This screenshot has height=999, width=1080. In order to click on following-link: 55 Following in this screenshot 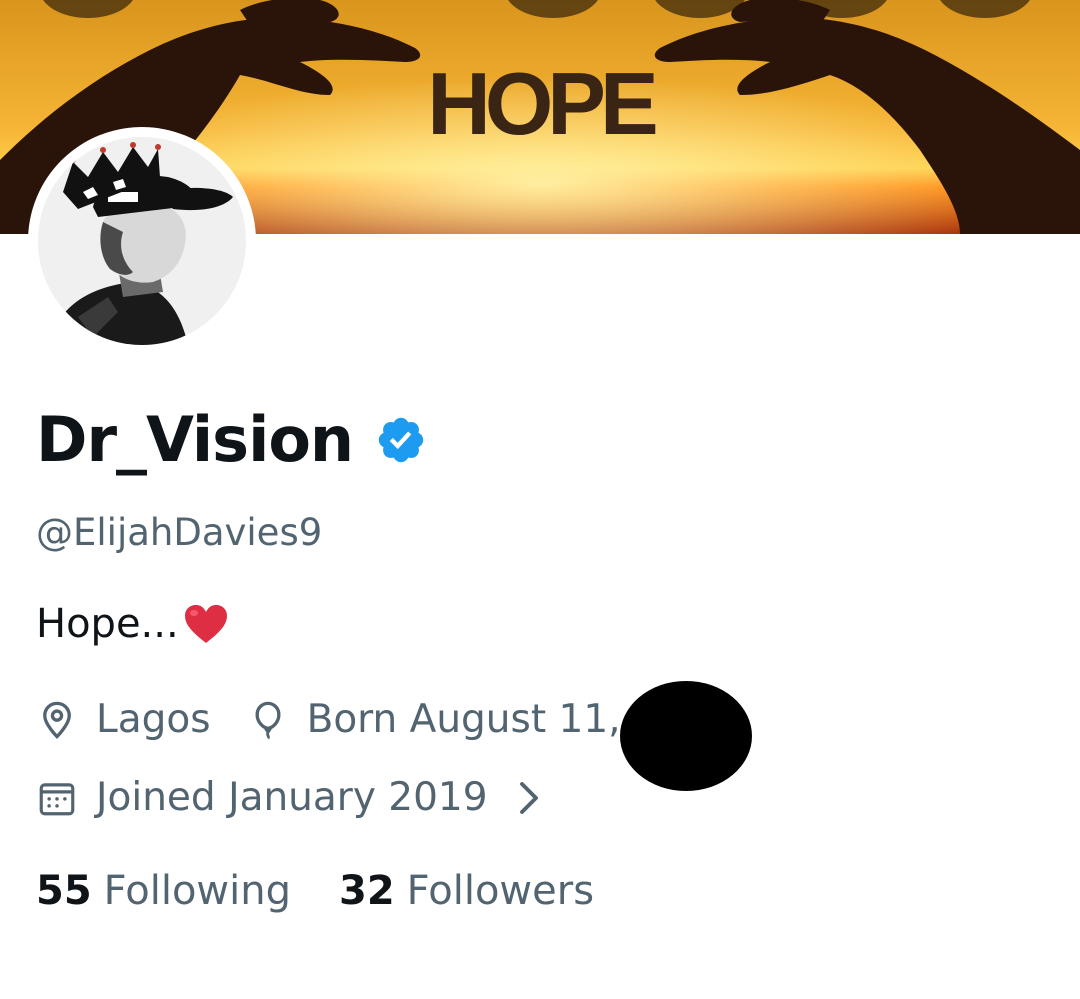, I will do `click(163, 891)`.